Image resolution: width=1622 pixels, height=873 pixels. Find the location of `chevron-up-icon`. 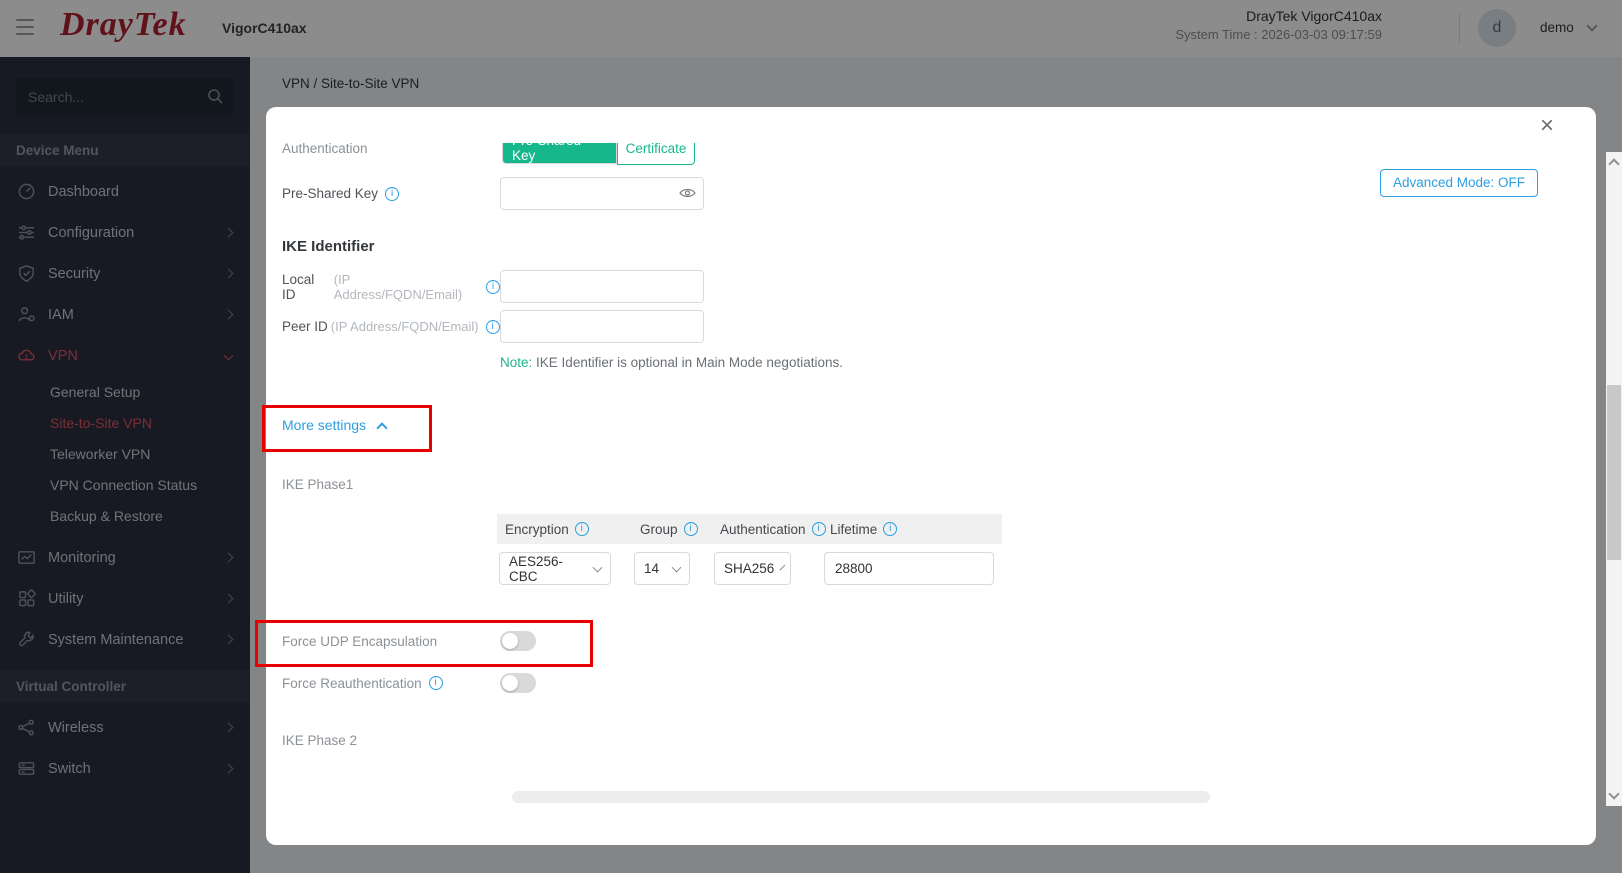

chevron-up-icon is located at coordinates (382, 427).